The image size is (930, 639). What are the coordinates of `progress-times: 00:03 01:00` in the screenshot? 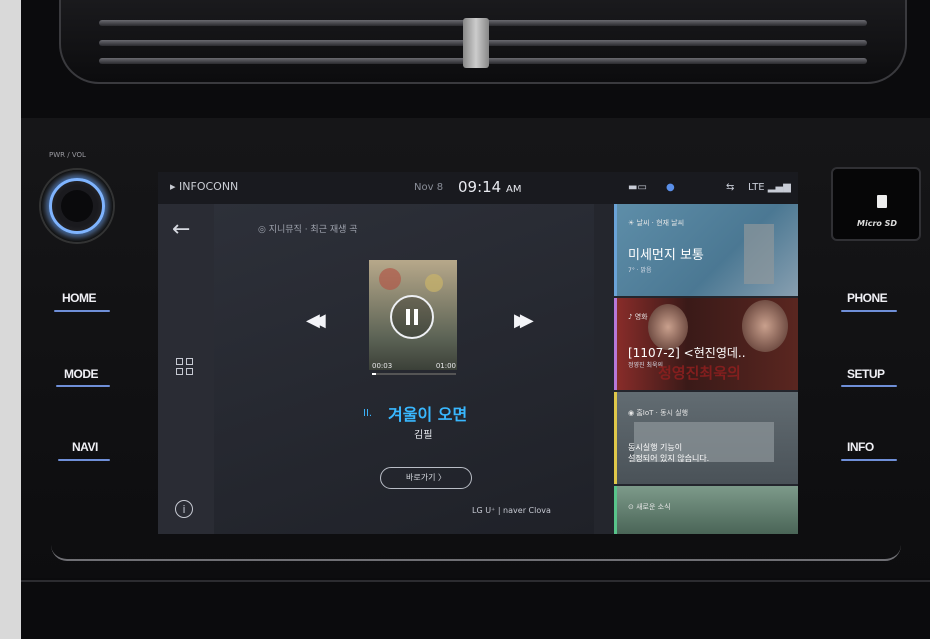 It's located at (414, 366).